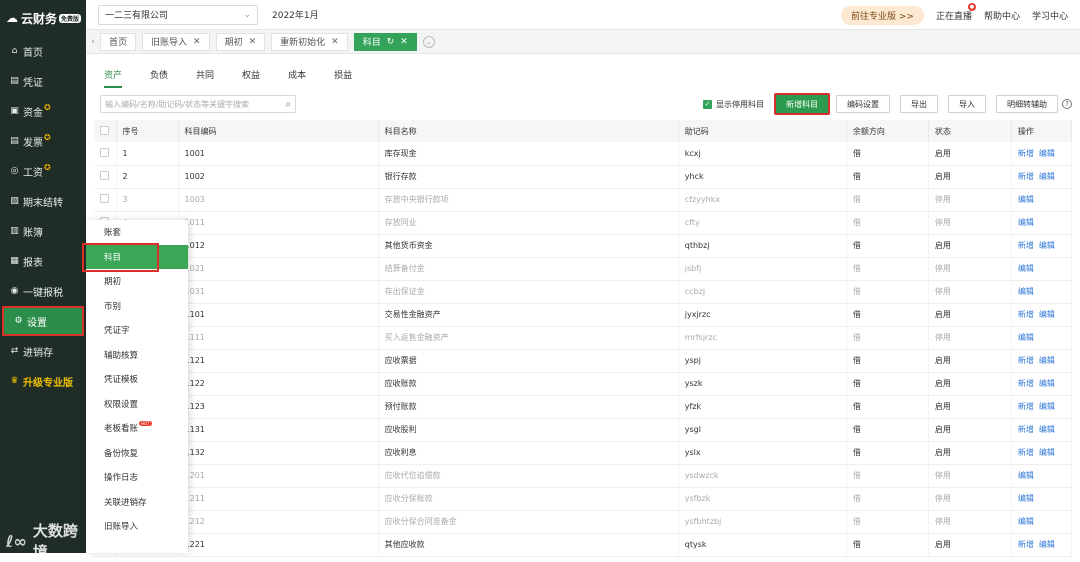  I want to click on sidebar-item-fund: ▣资金✪, so click(43, 111).